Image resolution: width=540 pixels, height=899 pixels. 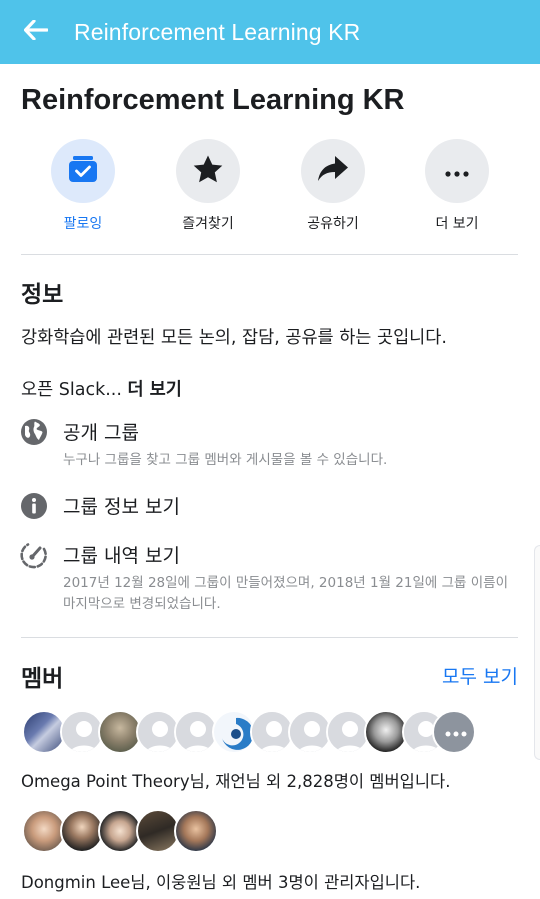 I want to click on favorites-button: 즐겨찾기, so click(x=208, y=186).